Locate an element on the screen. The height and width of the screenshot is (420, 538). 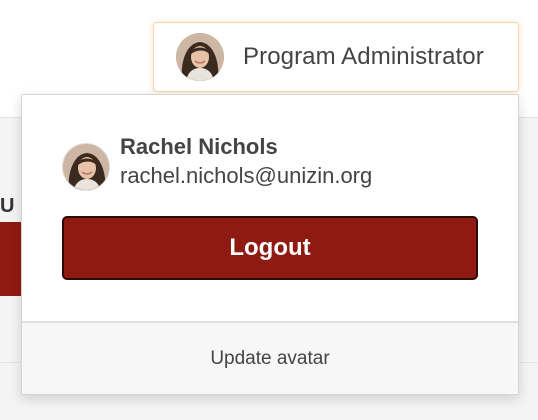
profile-name: Rachel Nichols is located at coordinates (199, 146).